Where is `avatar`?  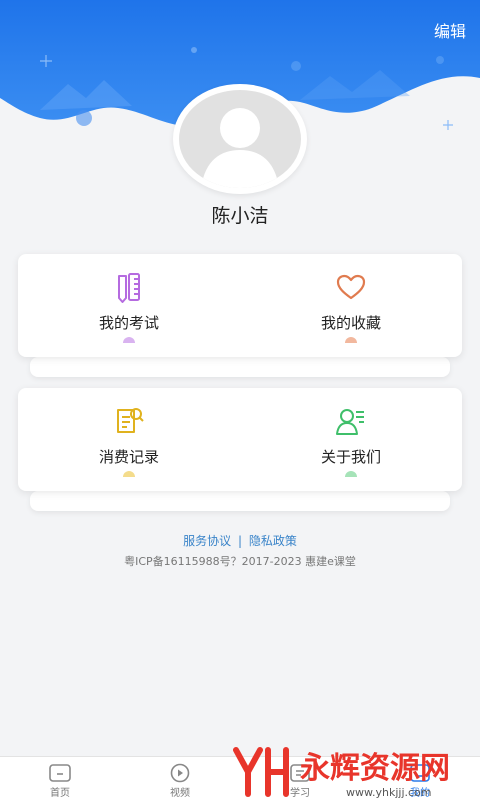
avatar is located at coordinates (240, 139).